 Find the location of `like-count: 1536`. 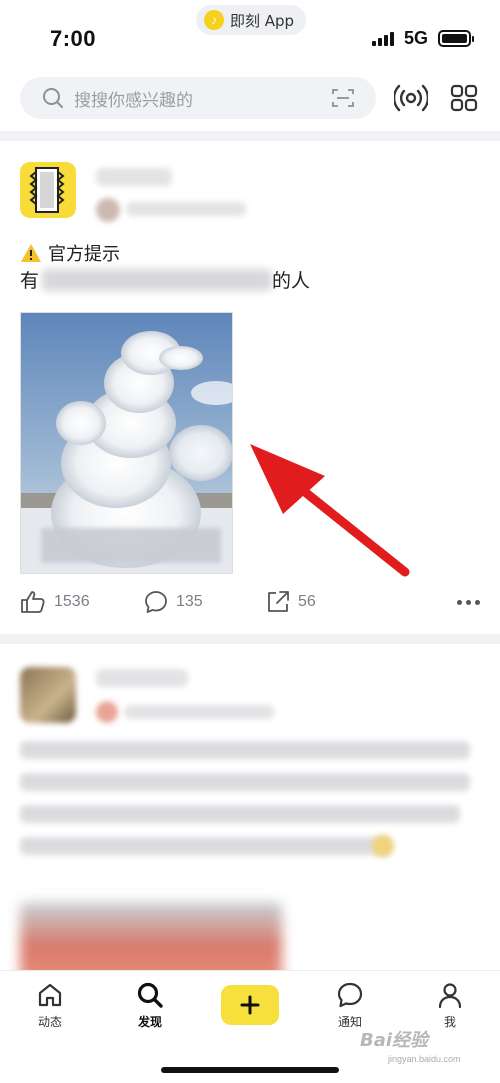

like-count: 1536 is located at coordinates (72, 601).